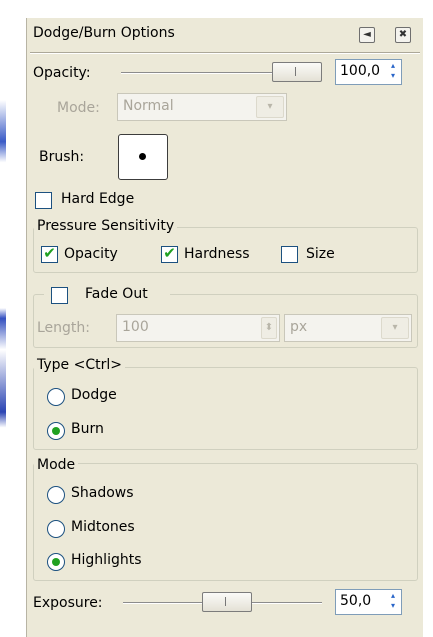 The width and height of the screenshot is (433, 637). I want to click on fade-unit-select: px ▾, so click(348, 328).